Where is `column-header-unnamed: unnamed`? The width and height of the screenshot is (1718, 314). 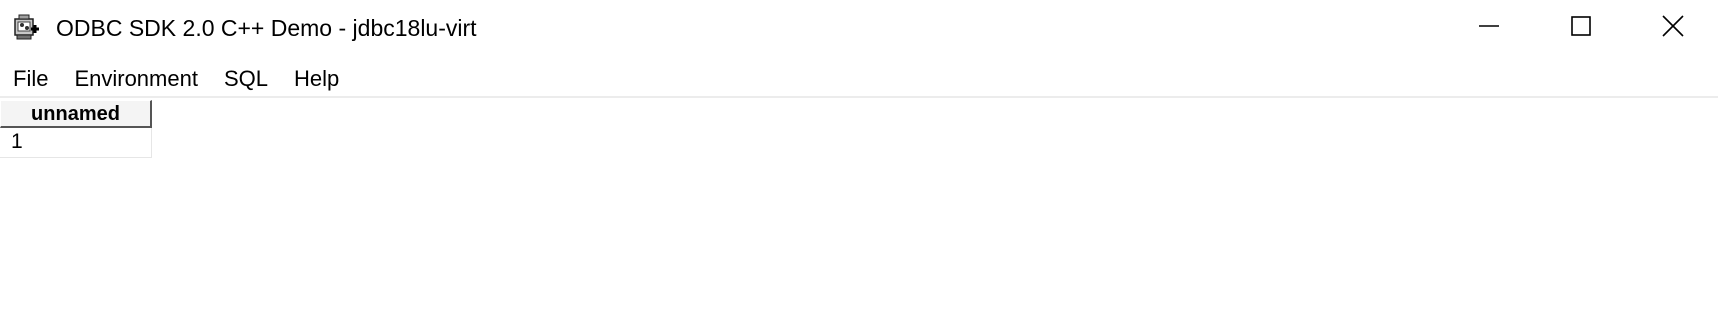
column-header-unnamed: unnamed is located at coordinates (76, 114).